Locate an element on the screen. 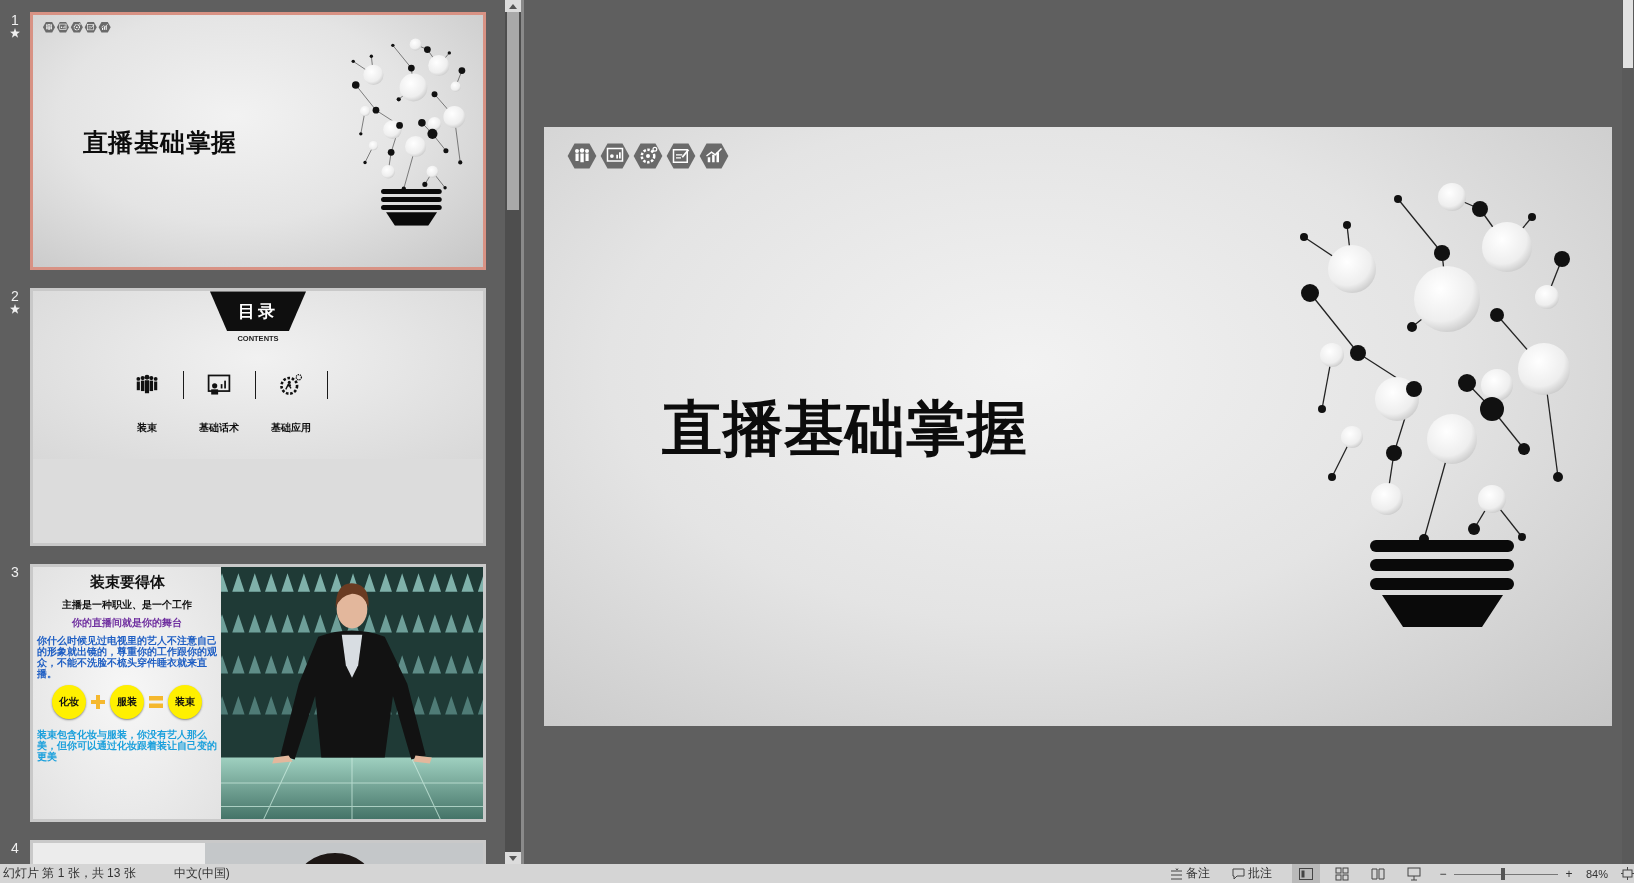 The height and width of the screenshot is (883, 1634). notes-button: 备注 is located at coordinates (1189, 873).